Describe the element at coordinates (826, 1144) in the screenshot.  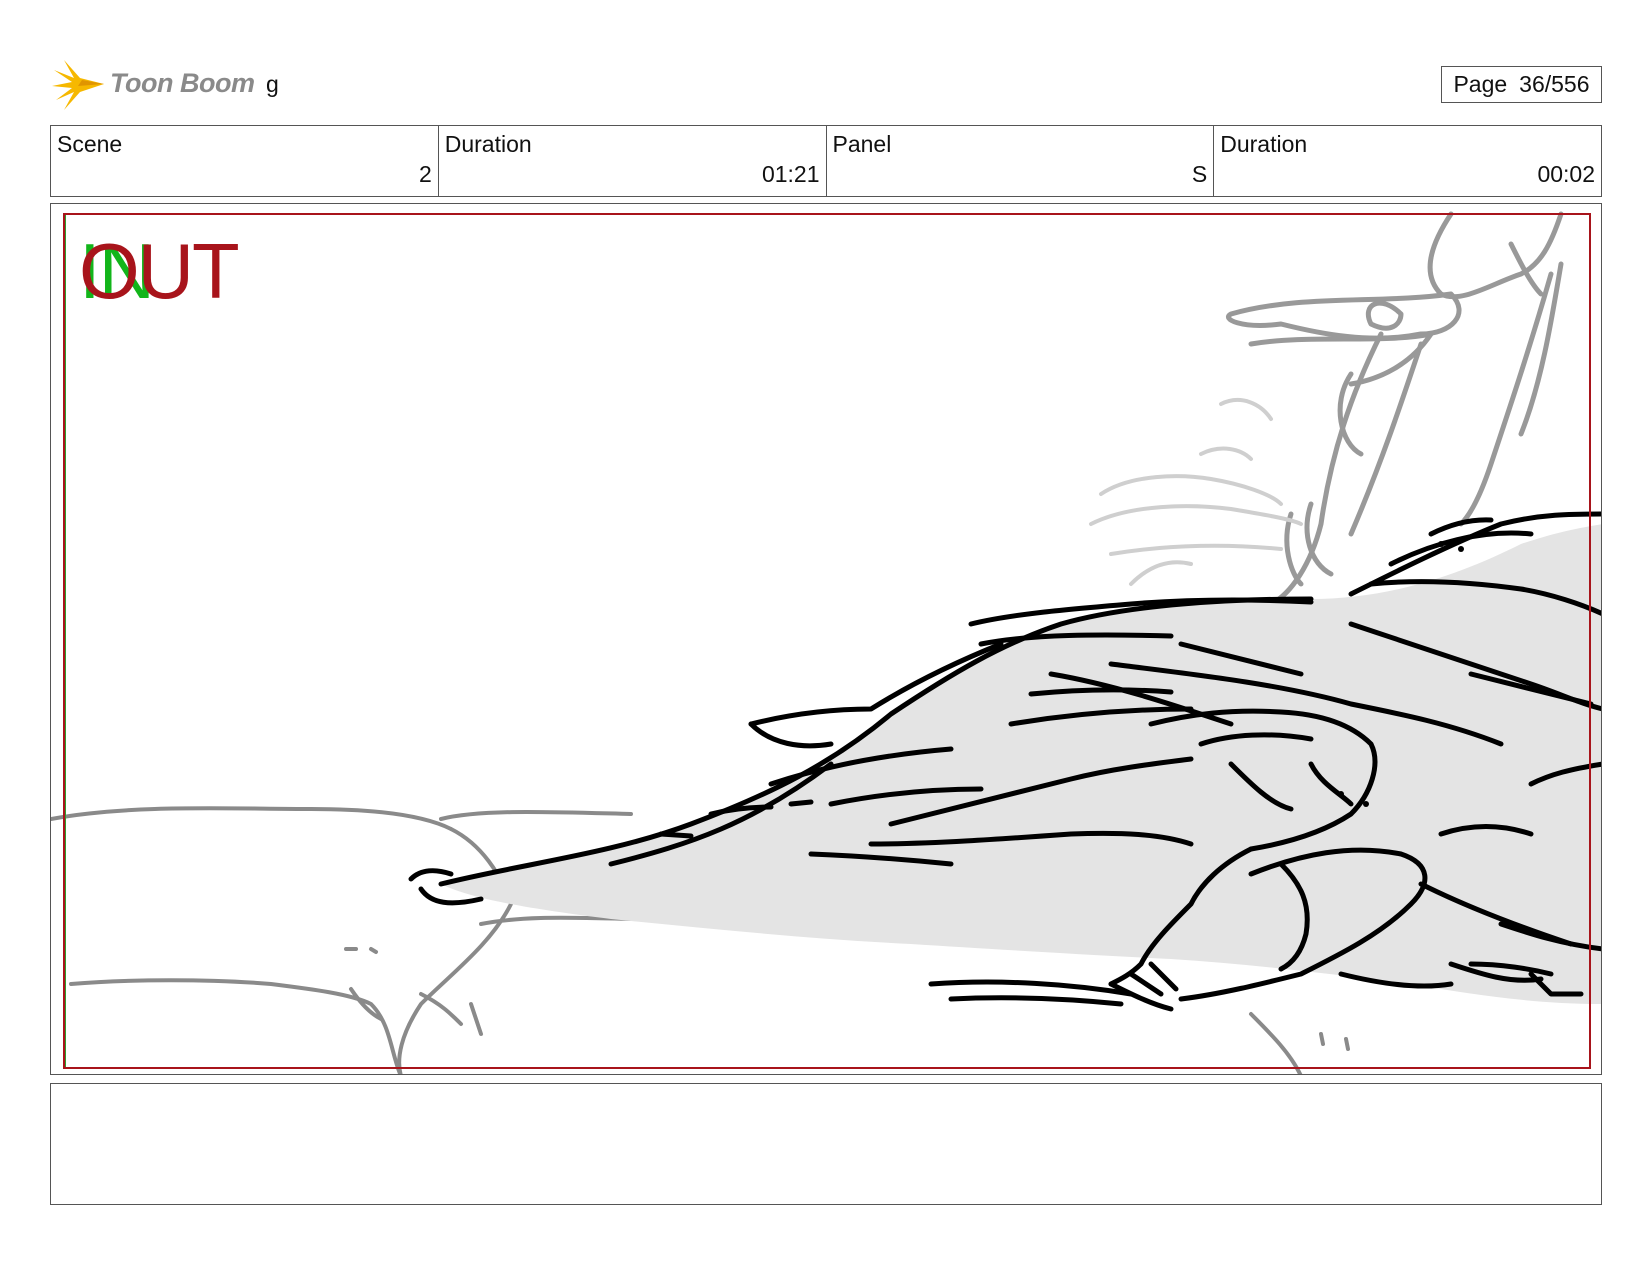
I see `panel-notes-box` at that location.